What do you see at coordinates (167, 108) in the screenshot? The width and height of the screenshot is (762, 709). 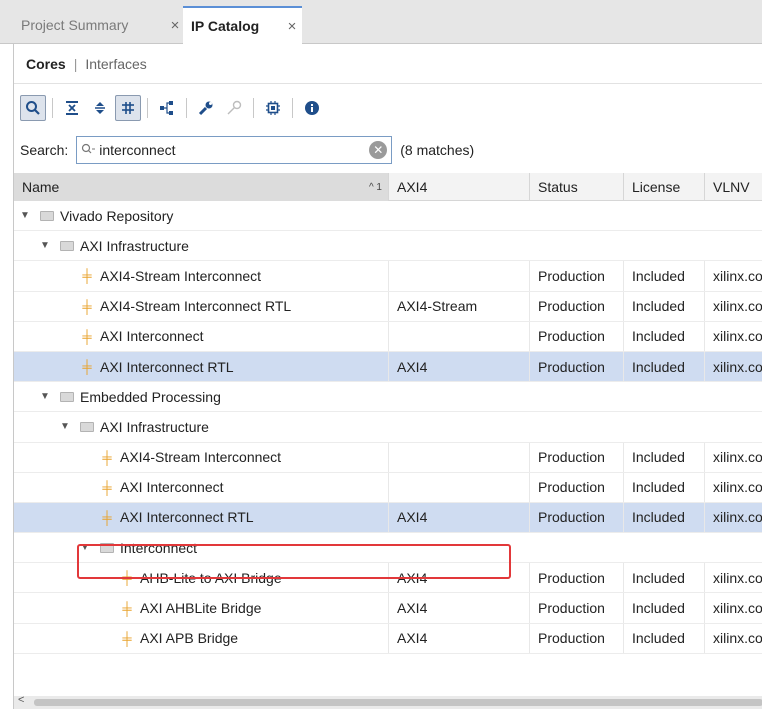 I see `hierarchy-icon` at bounding box center [167, 108].